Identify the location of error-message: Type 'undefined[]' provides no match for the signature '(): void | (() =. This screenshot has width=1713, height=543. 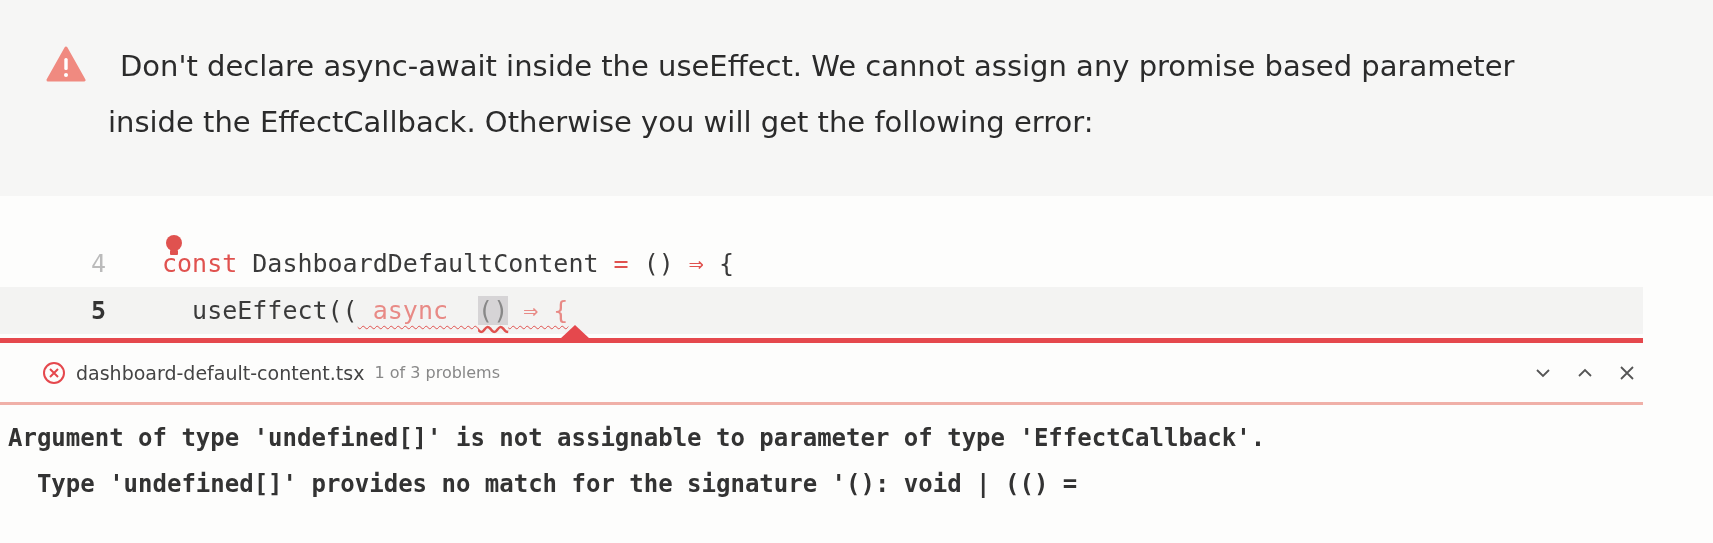
(557, 484).